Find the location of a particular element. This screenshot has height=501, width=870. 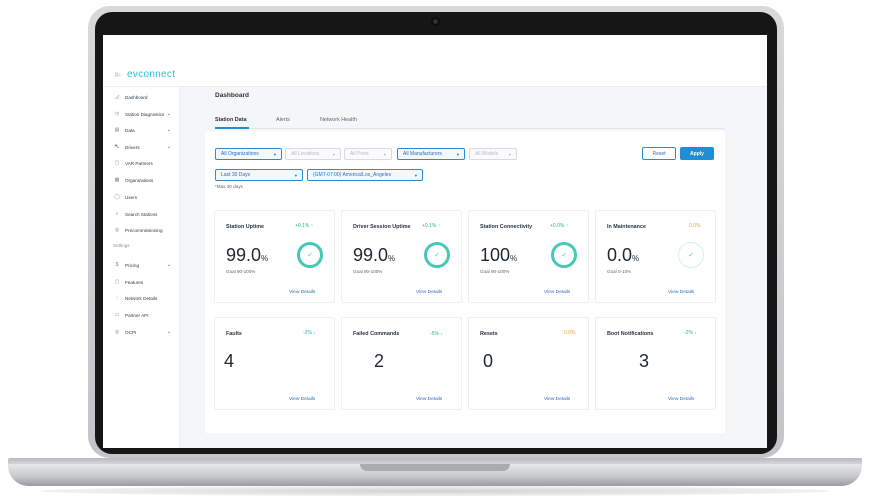

sidebar-item-search-stations: ⌕ Search Stations is located at coordinates (141, 214).